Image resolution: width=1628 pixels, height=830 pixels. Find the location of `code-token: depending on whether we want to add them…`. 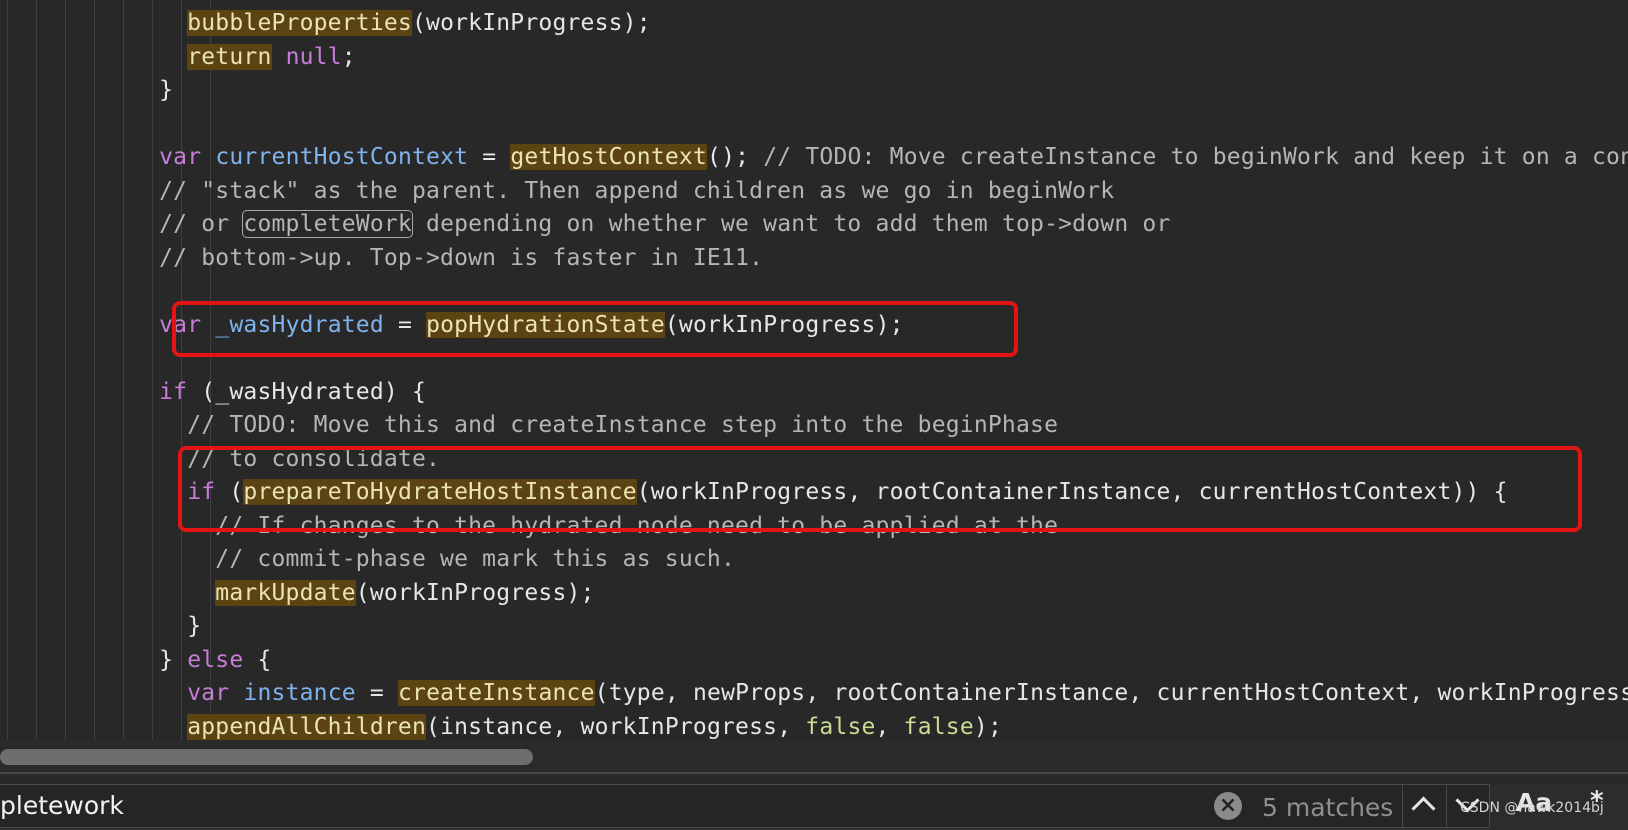

code-token: depending on whether we want to add them… is located at coordinates (791, 224).